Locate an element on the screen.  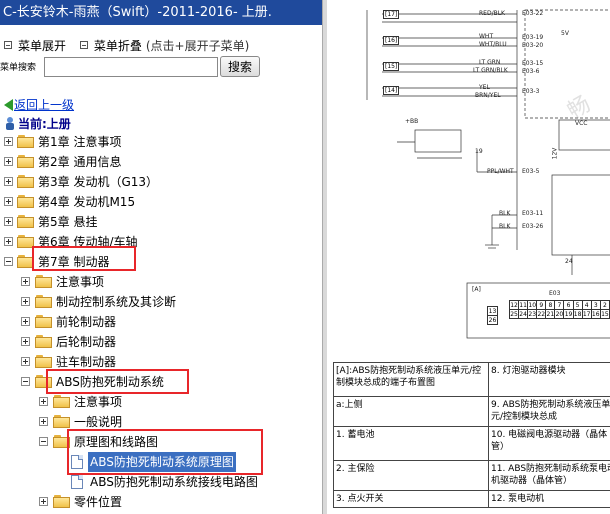
pin-label: [17] is located at coordinates (391, 14).